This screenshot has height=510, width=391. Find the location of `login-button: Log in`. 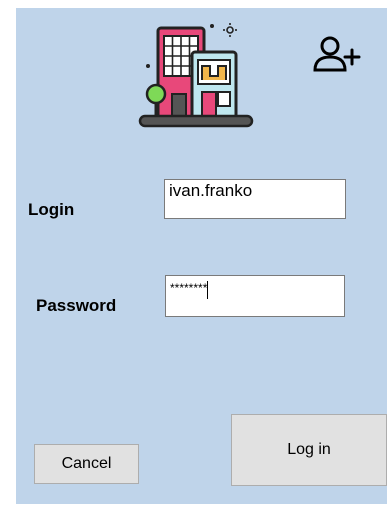

login-button: Log in is located at coordinates (309, 450).